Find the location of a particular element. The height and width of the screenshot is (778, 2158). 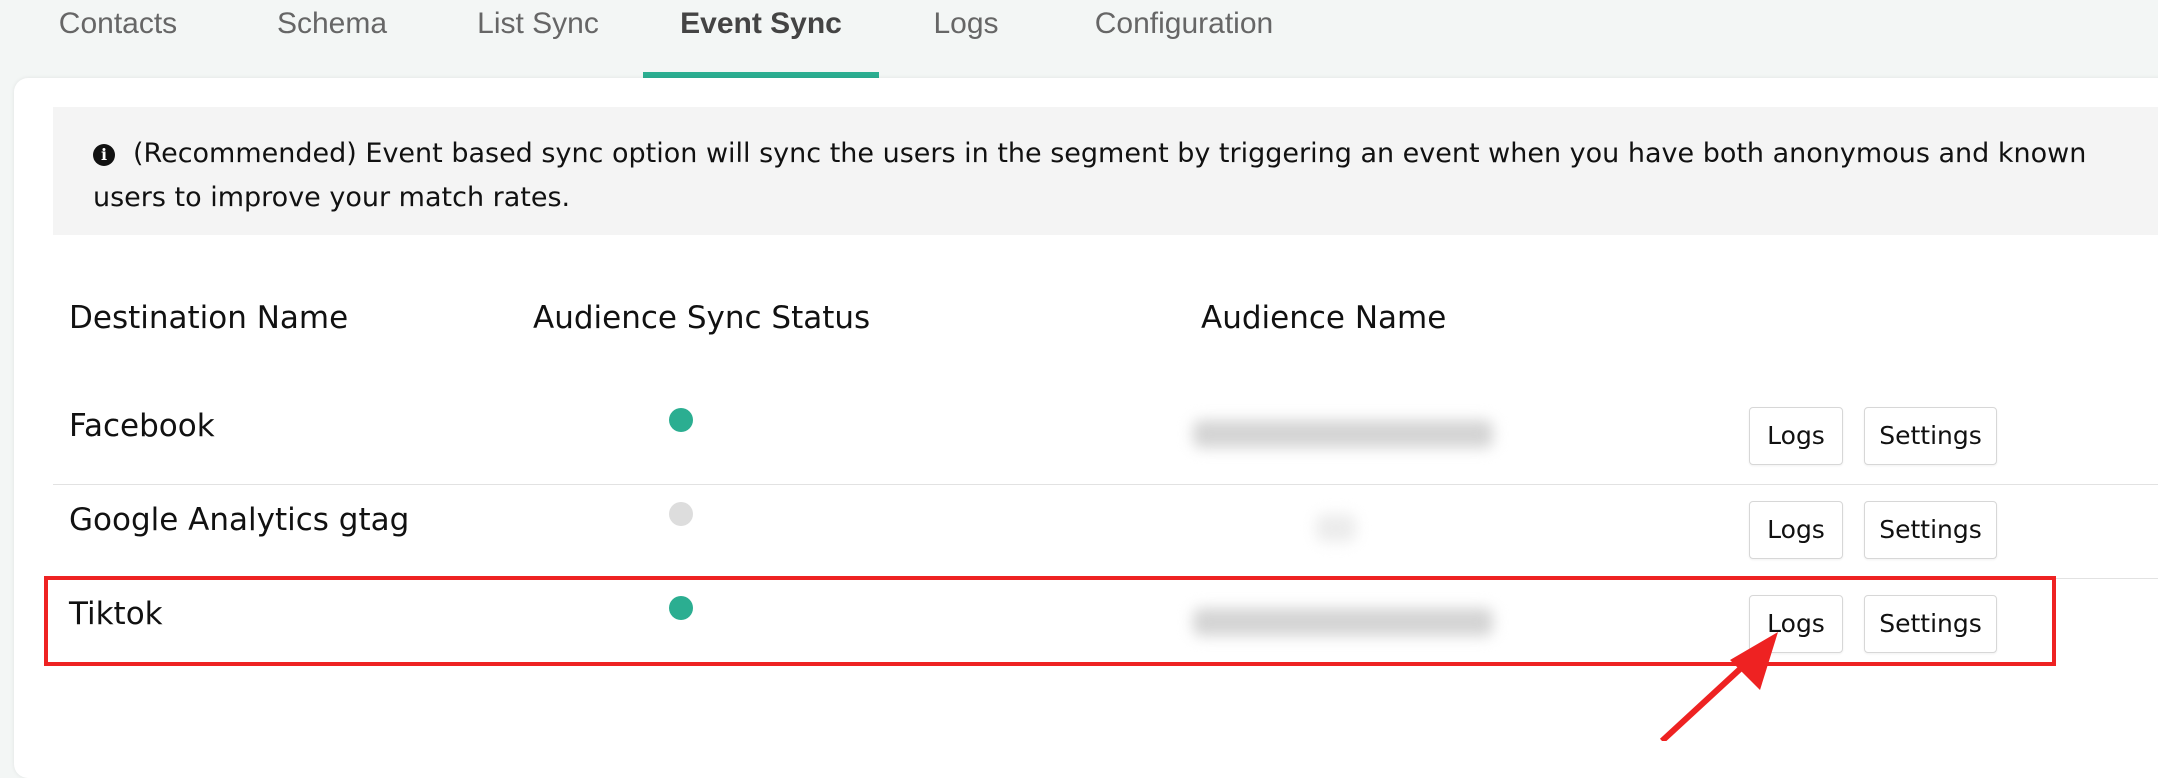

tab-label: Contacts is located at coordinates (118, 23).